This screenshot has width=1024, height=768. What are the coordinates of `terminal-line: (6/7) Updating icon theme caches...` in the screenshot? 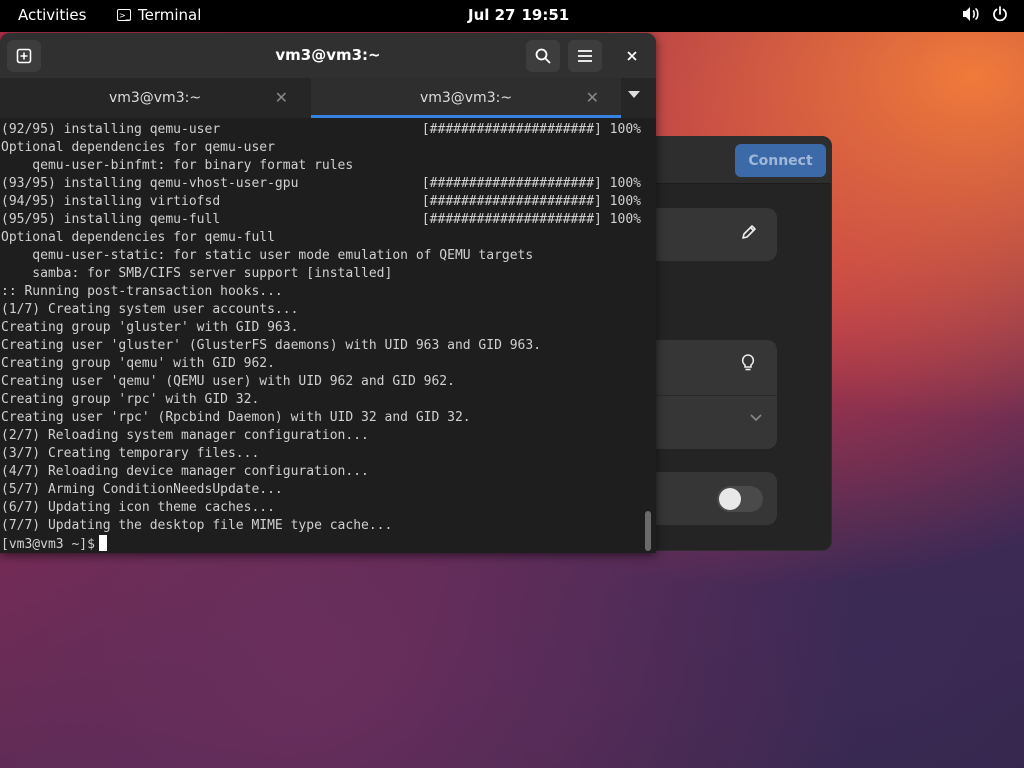 It's located at (322, 508).